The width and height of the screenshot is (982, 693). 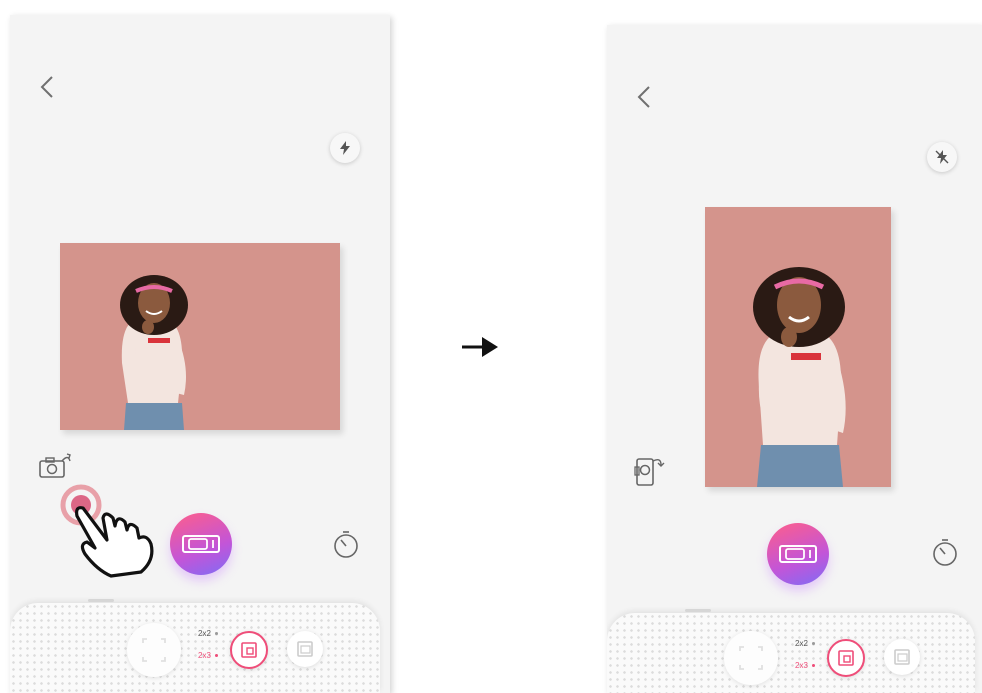 I want to click on rotate-camera-icon, so click(x=649, y=472).